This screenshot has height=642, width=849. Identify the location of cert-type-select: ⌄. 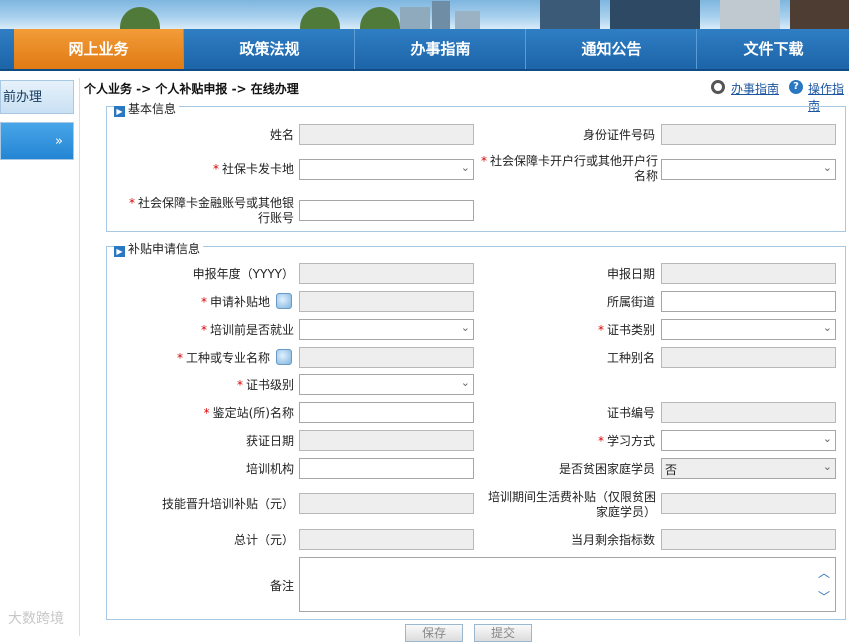
(748, 329).